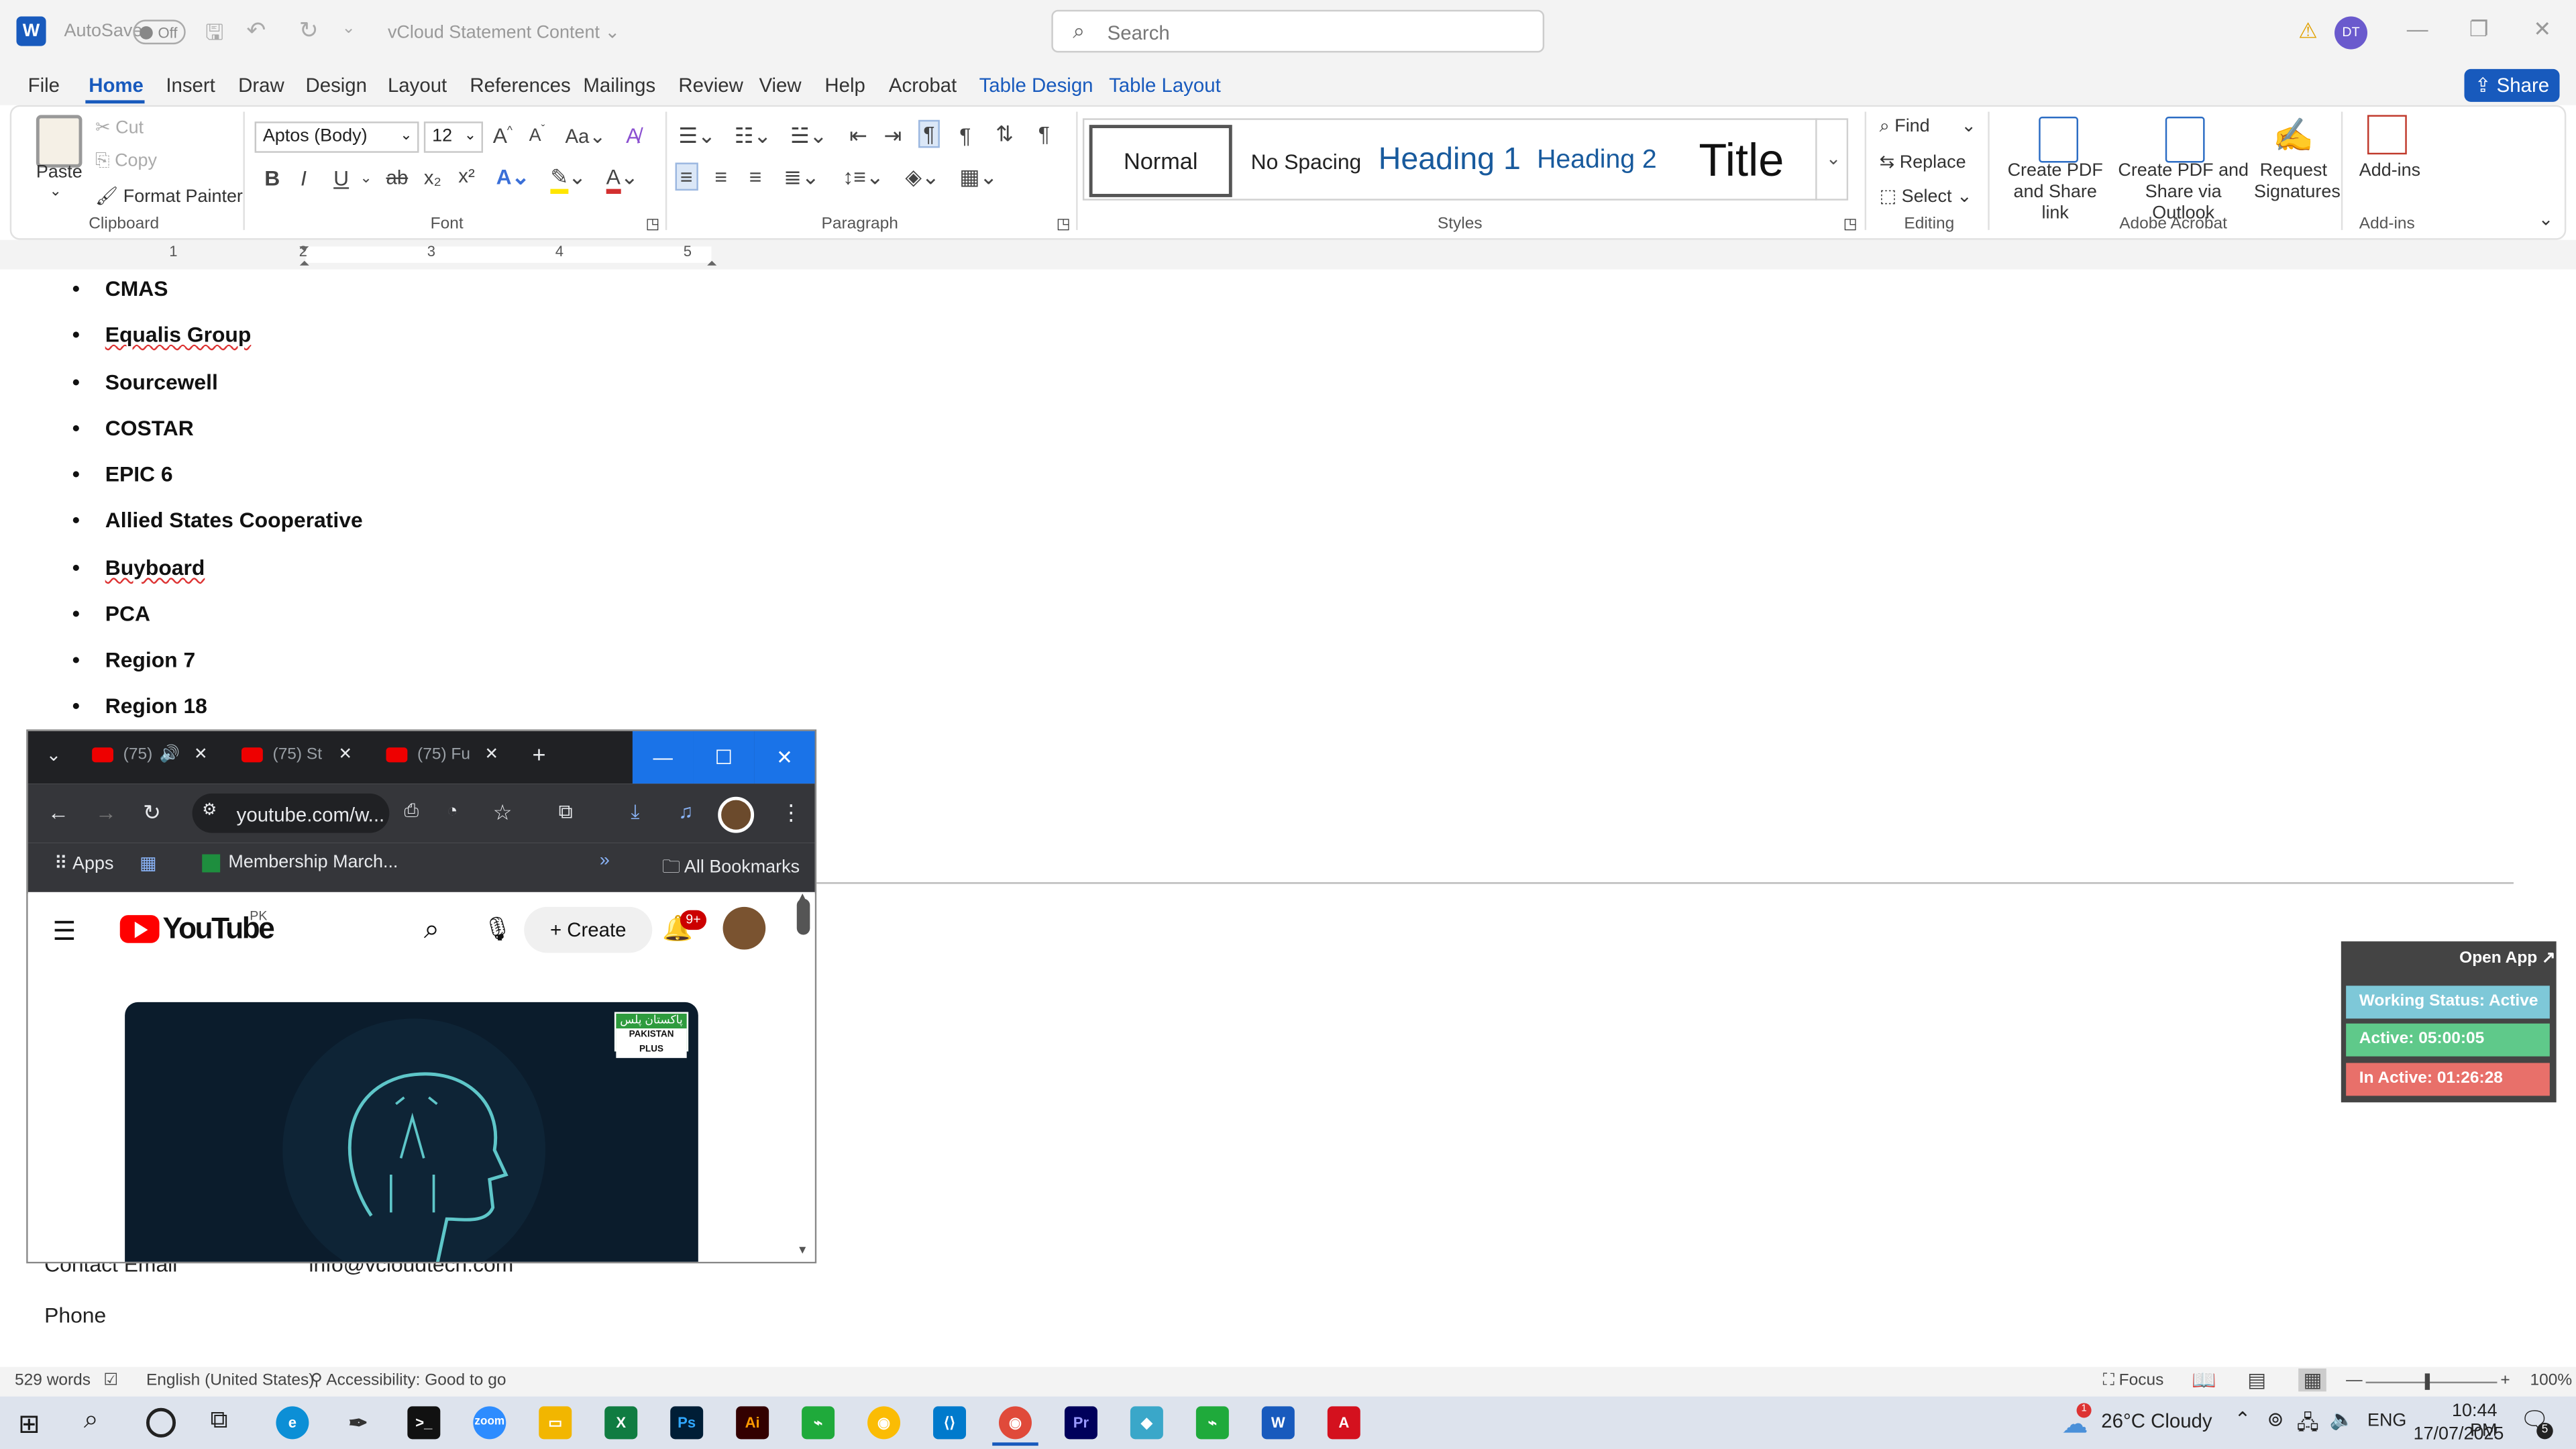  What do you see at coordinates (304, 249) in the screenshot?
I see `indent-marker-icon: ⏷` at bounding box center [304, 249].